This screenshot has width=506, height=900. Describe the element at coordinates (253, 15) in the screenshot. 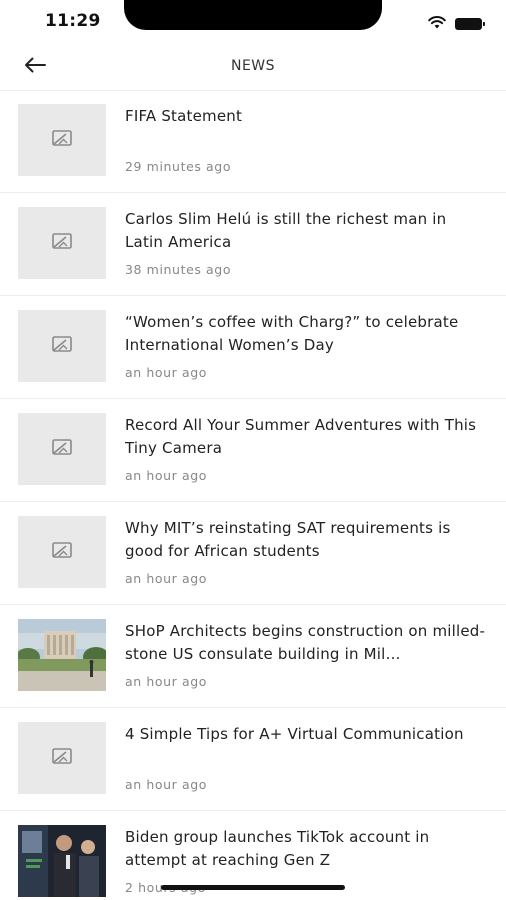

I see `device-notch` at that location.